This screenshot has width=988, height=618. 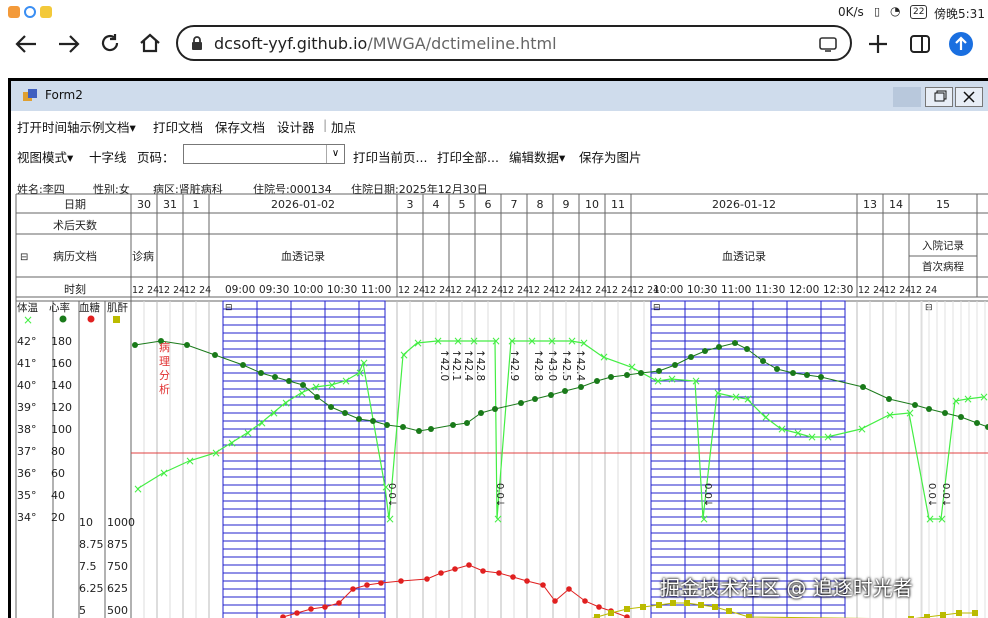 What do you see at coordinates (196, 204) in the screenshot?
I see `date-cell: 1` at bounding box center [196, 204].